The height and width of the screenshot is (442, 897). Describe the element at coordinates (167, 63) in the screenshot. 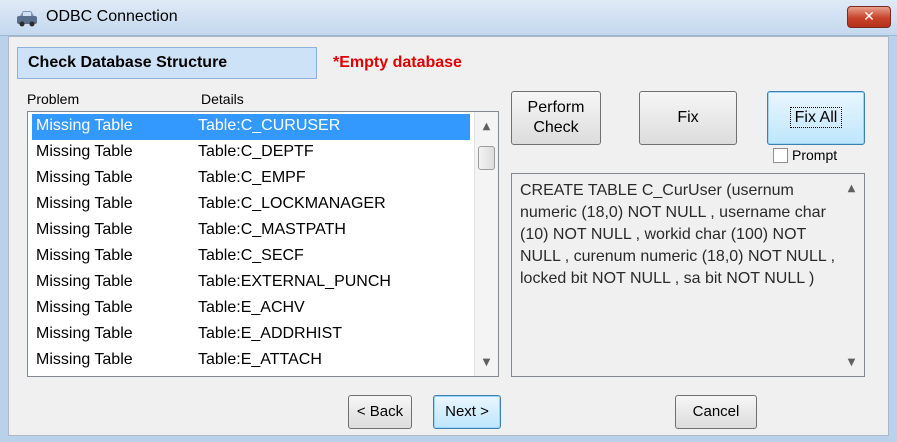

I see `section-header: Check Database Structure` at that location.